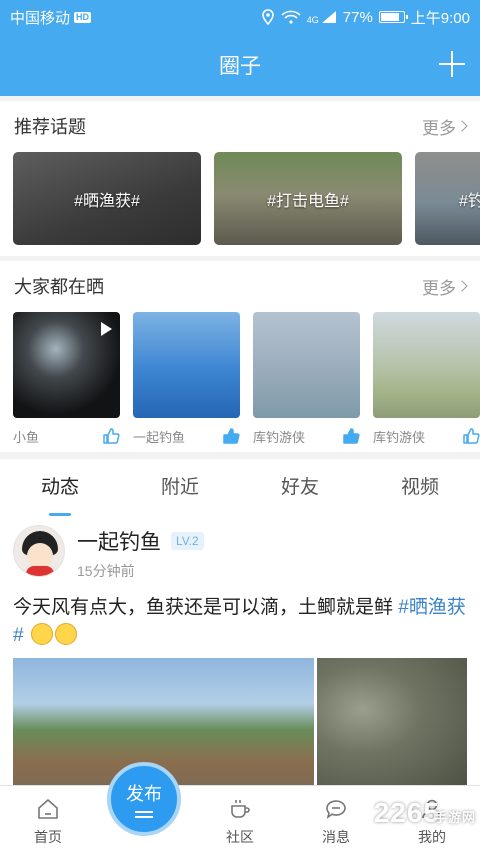 Image resolution: width=480 pixels, height=853 pixels. Describe the element at coordinates (48, 809) in the screenshot. I see `home-icon` at that location.